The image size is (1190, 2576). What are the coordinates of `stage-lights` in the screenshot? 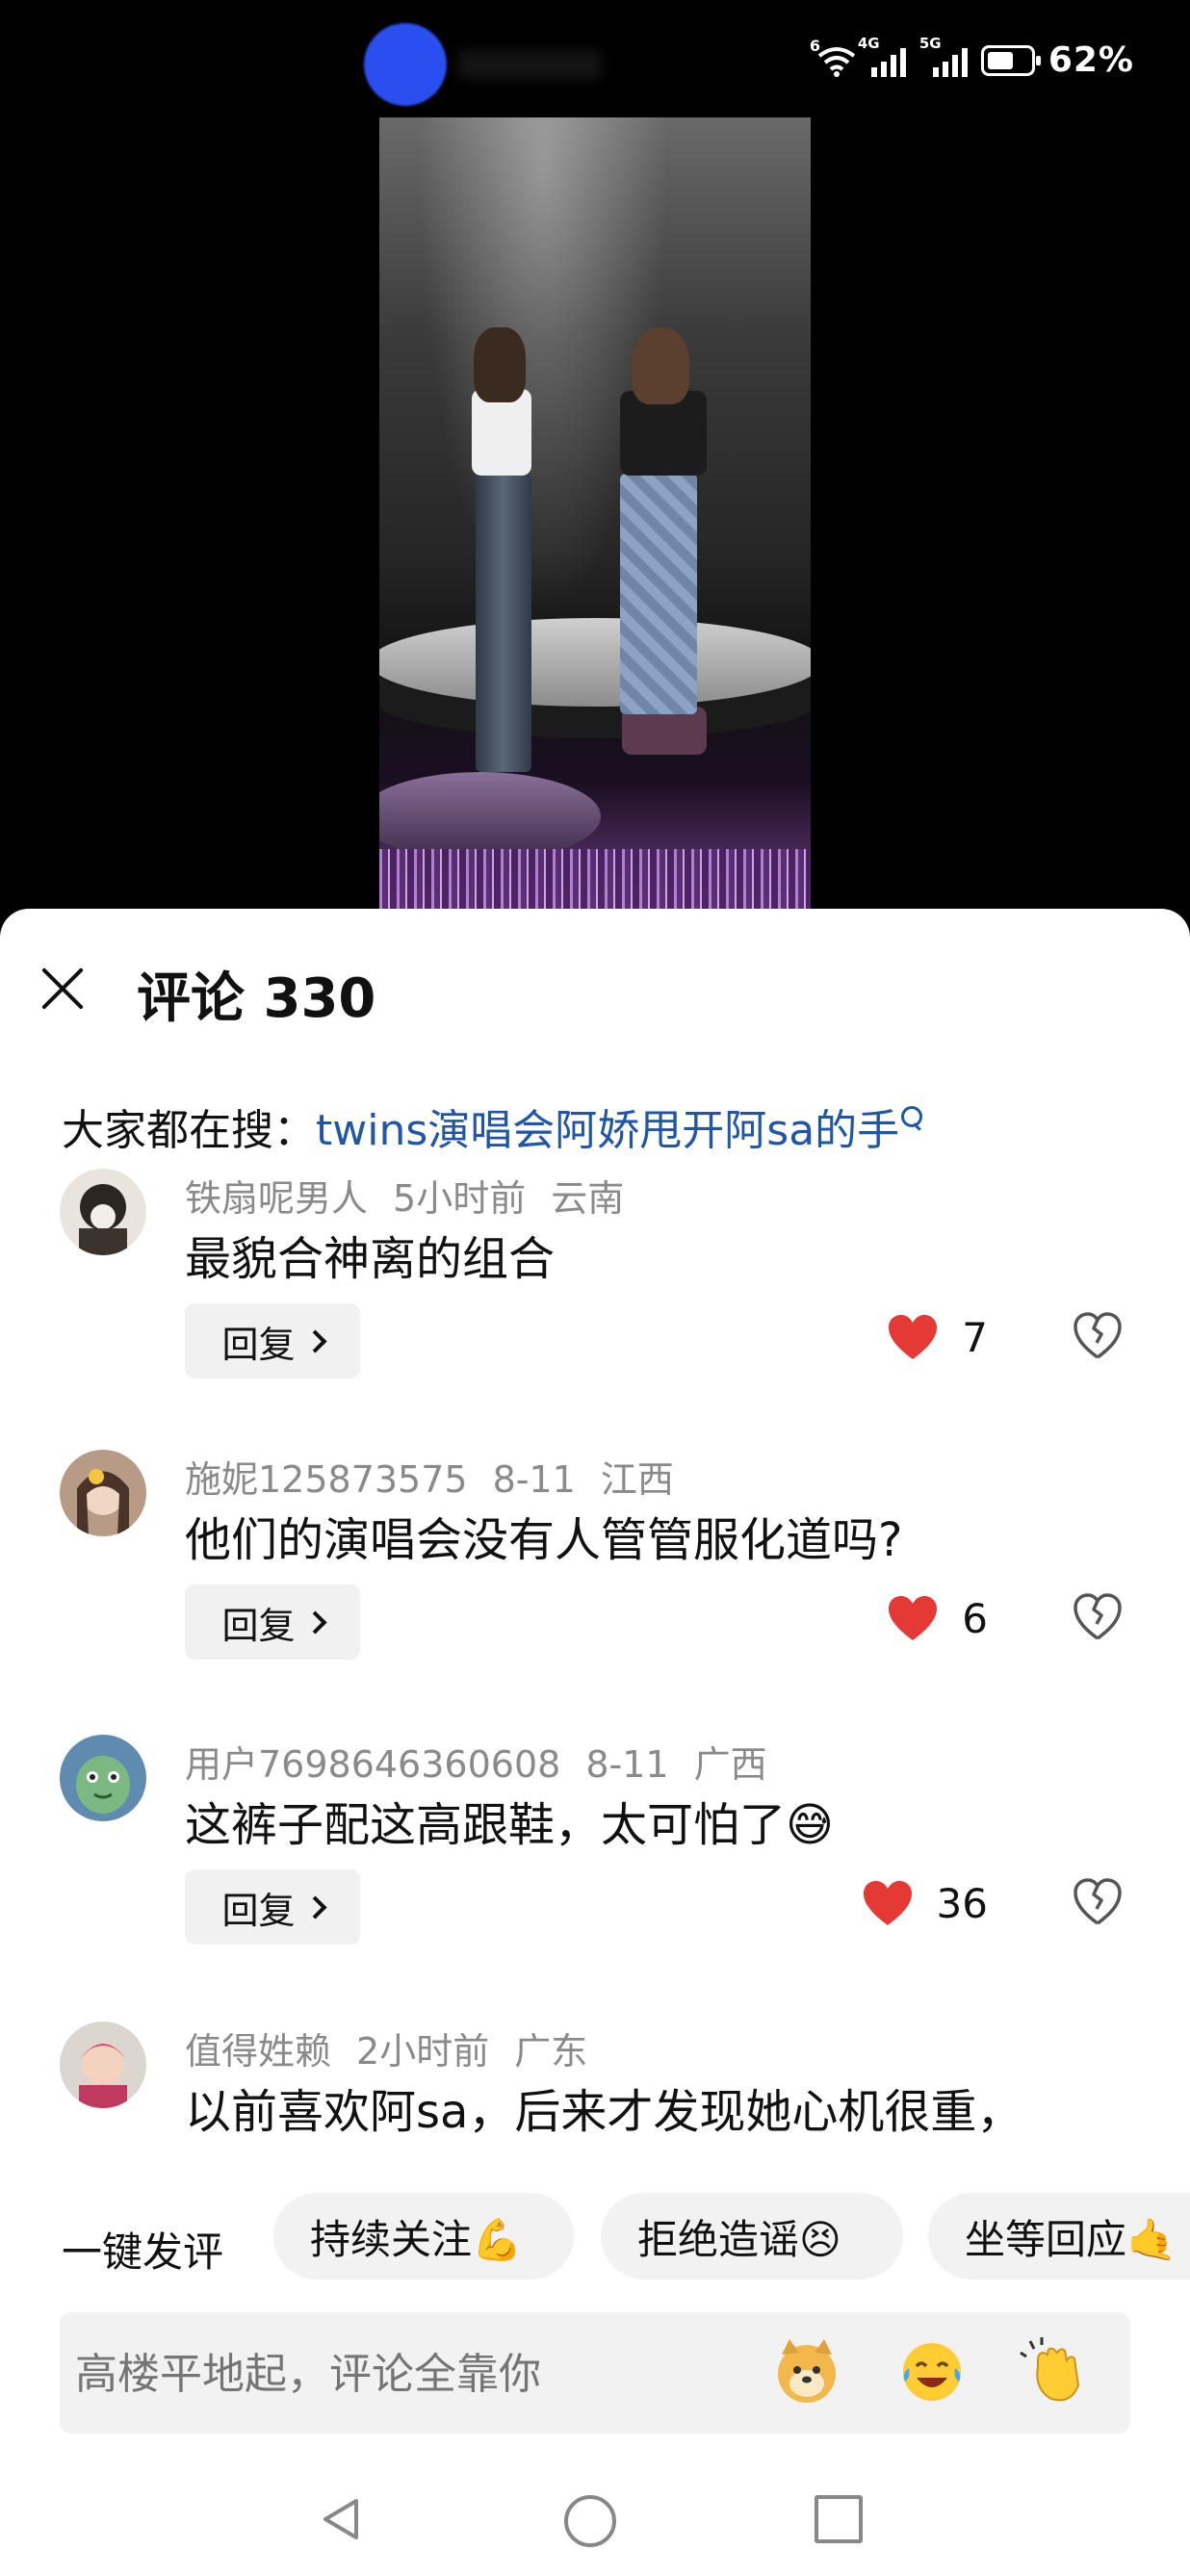 It's located at (595, 879).